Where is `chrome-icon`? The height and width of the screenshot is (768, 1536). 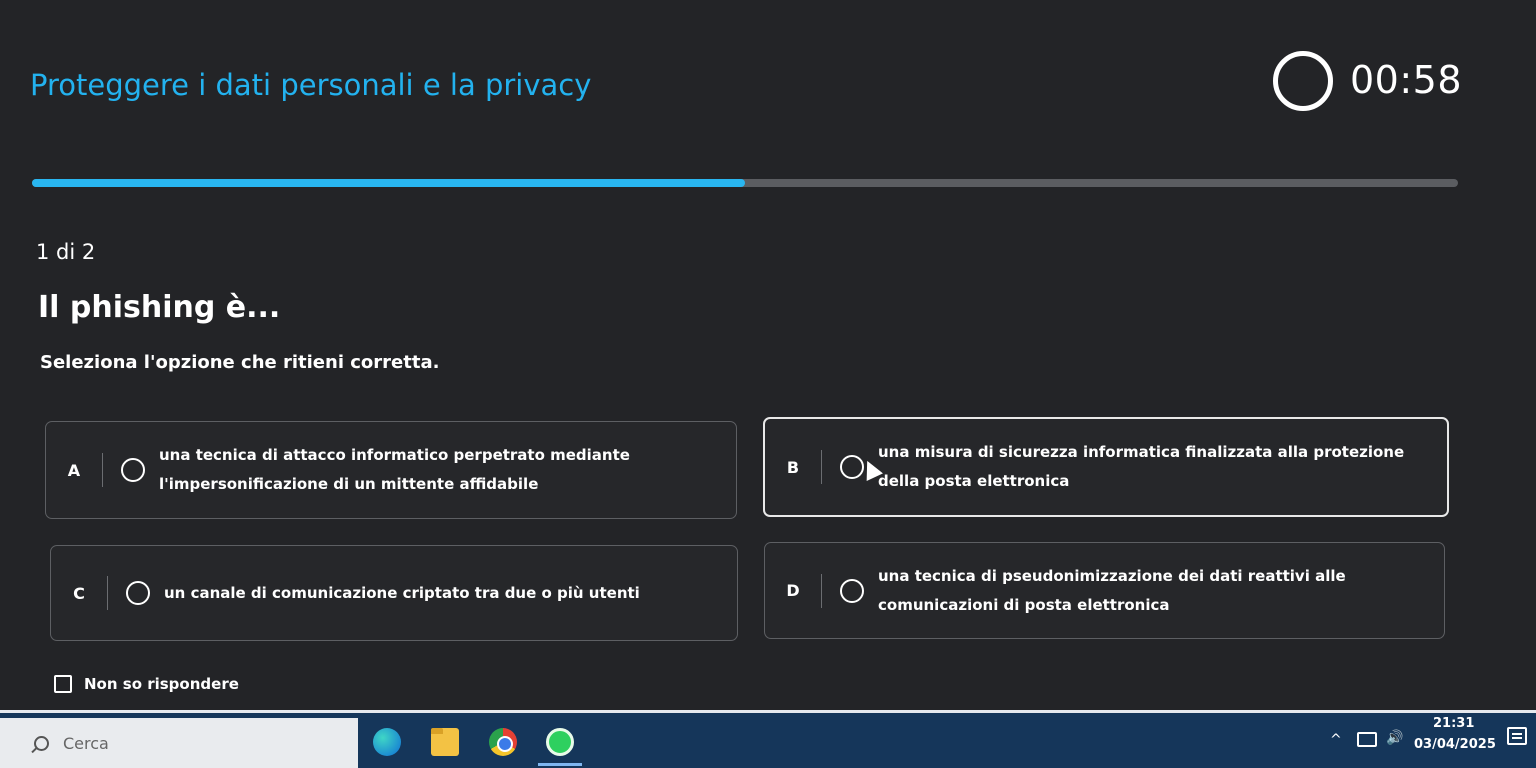
chrome-icon is located at coordinates (503, 742).